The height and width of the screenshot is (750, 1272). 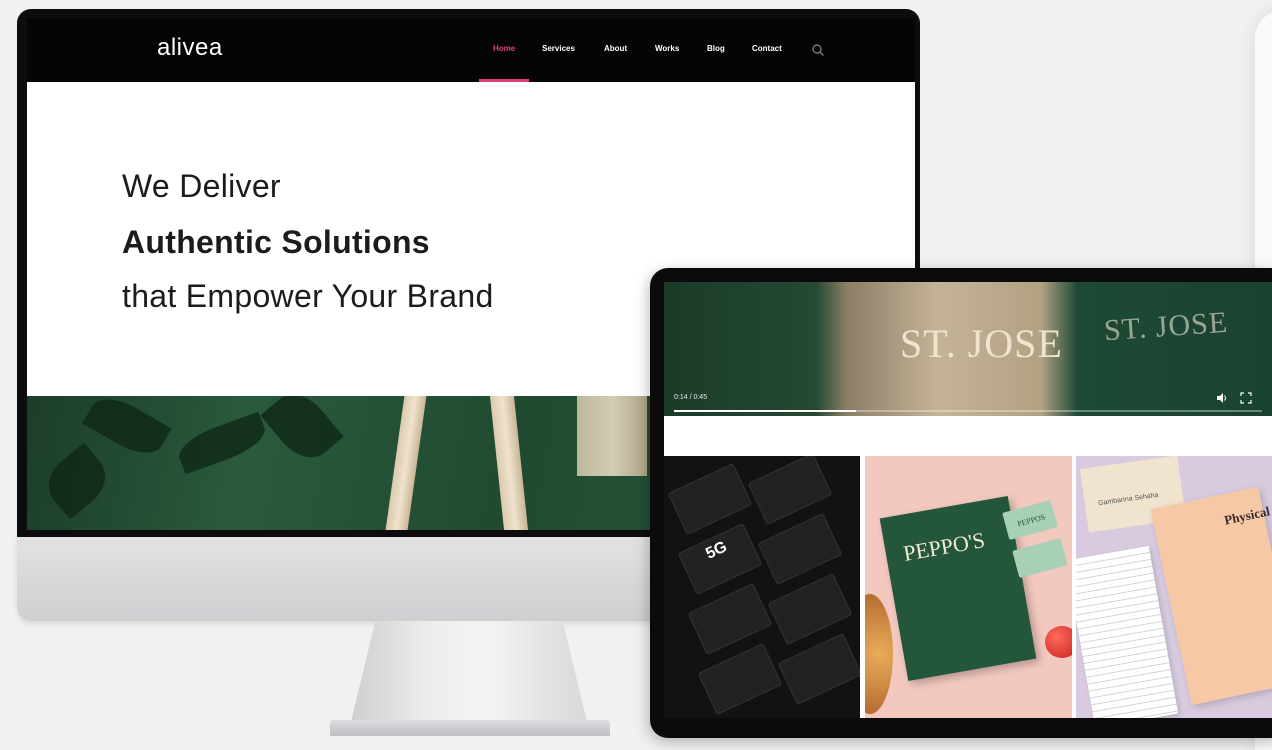 I want to click on tomato-shape, so click(x=1058, y=642).